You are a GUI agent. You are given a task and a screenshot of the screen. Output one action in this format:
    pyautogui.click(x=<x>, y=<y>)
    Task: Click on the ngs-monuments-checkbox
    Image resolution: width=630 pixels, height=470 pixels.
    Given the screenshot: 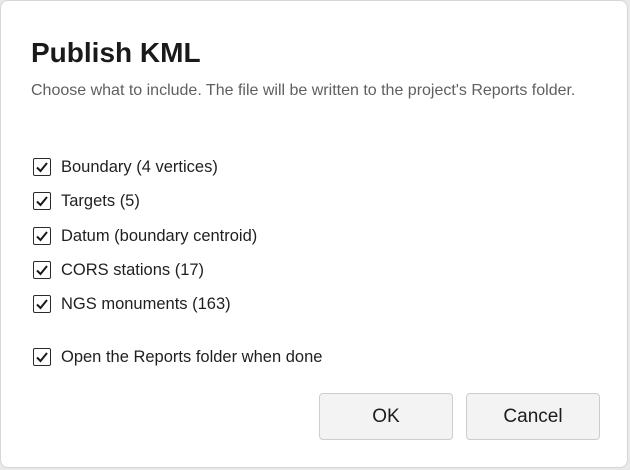 What is the action you would take?
    pyautogui.click(x=42, y=304)
    